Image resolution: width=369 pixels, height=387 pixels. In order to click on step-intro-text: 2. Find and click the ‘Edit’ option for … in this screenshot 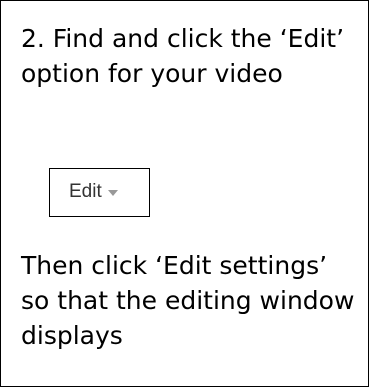, I will do `click(183, 56)`.